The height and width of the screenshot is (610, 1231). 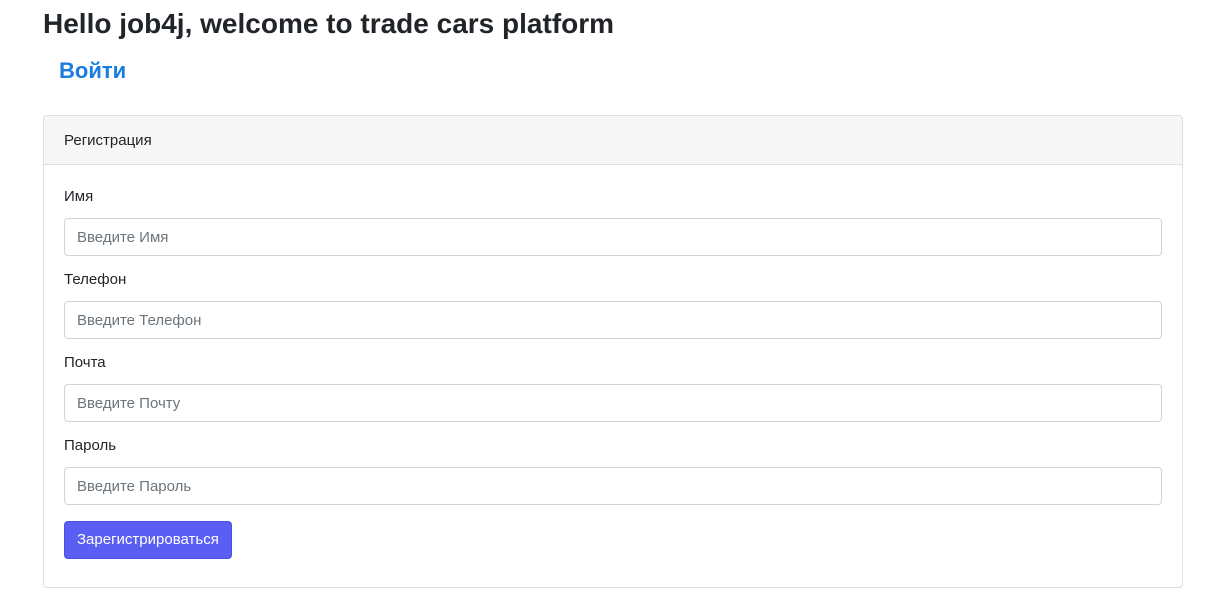 I want to click on name-field-group: Имя, so click(x=613, y=221).